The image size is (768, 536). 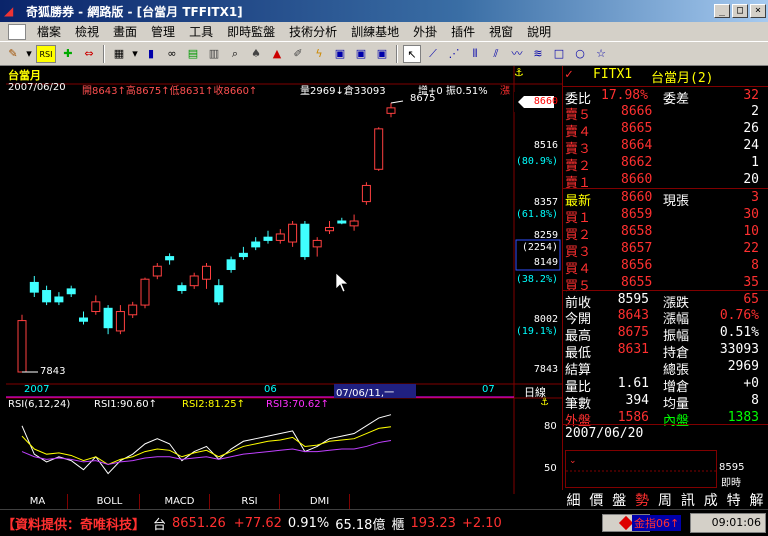 What do you see at coordinates (755, 400) in the screenshot?
I see `stat-value-2: 8` at bounding box center [755, 400].